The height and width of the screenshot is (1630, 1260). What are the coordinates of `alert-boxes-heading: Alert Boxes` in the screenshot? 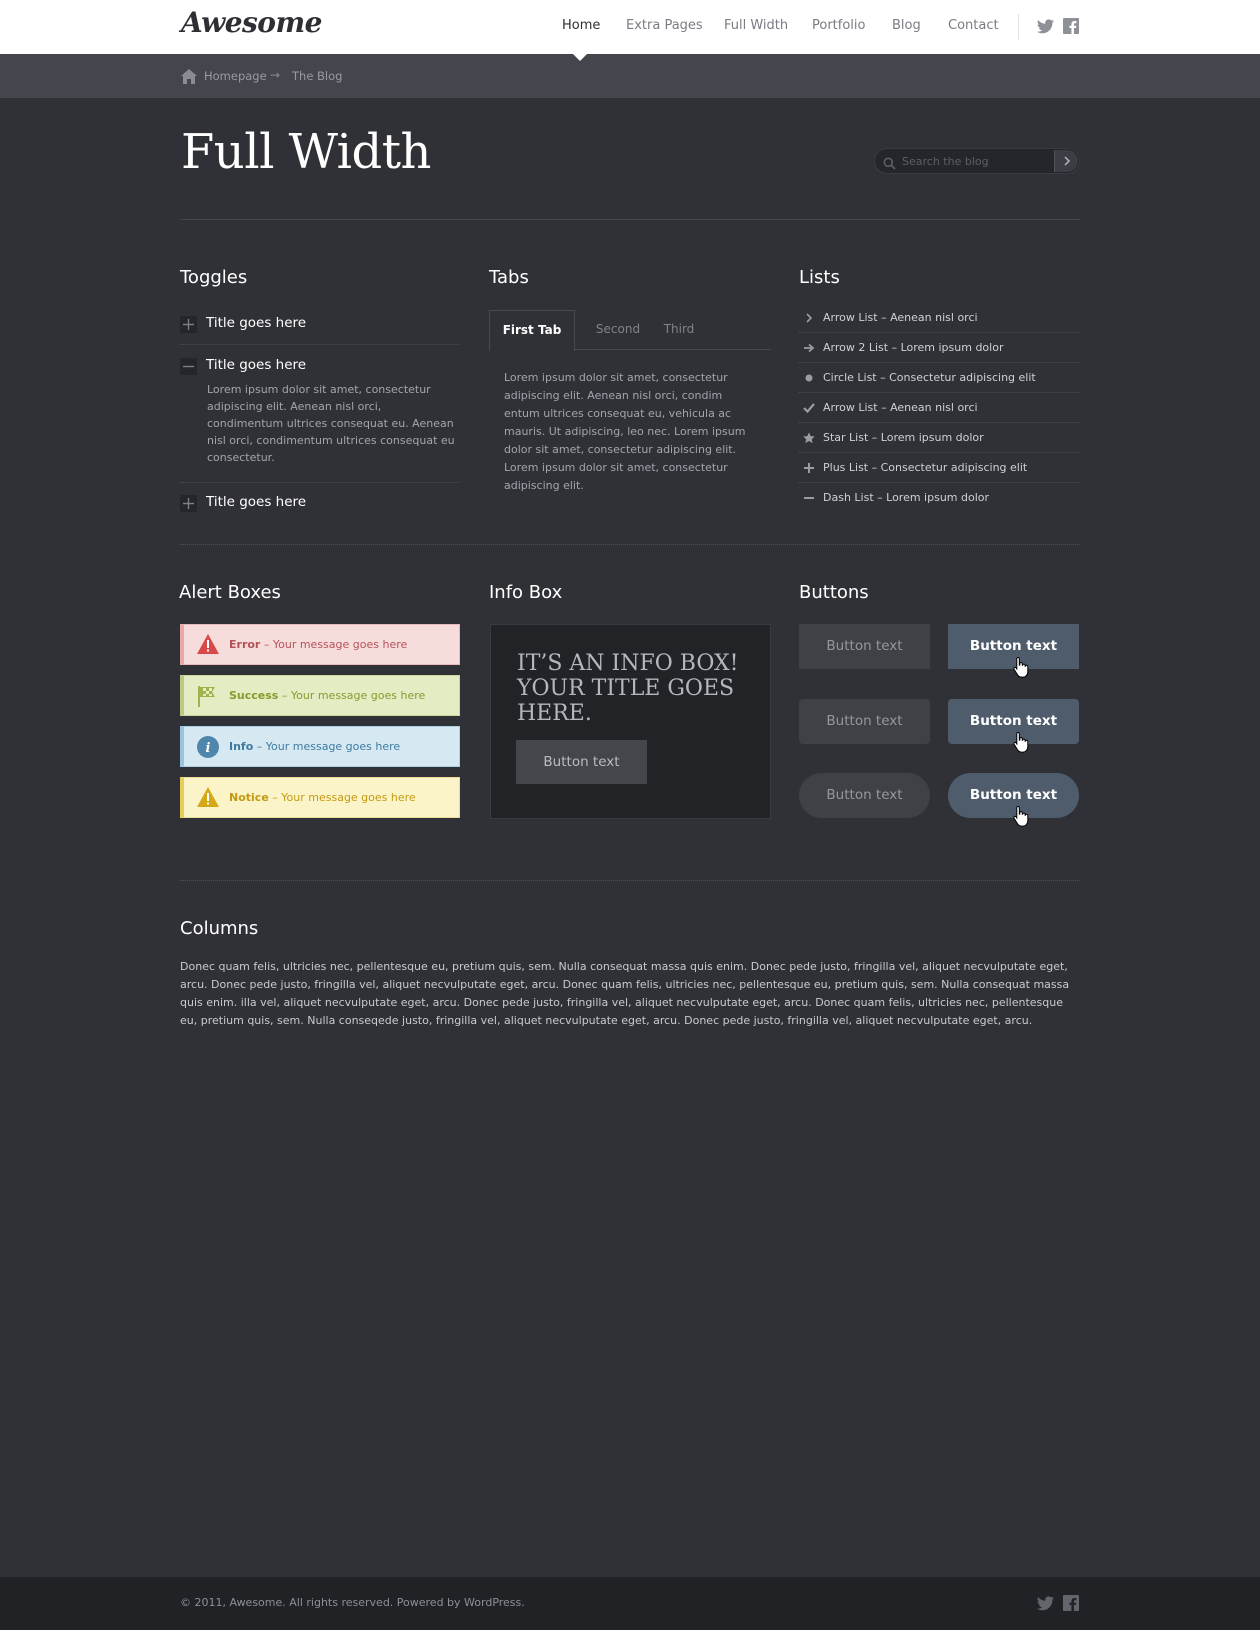 It's located at (230, 592).